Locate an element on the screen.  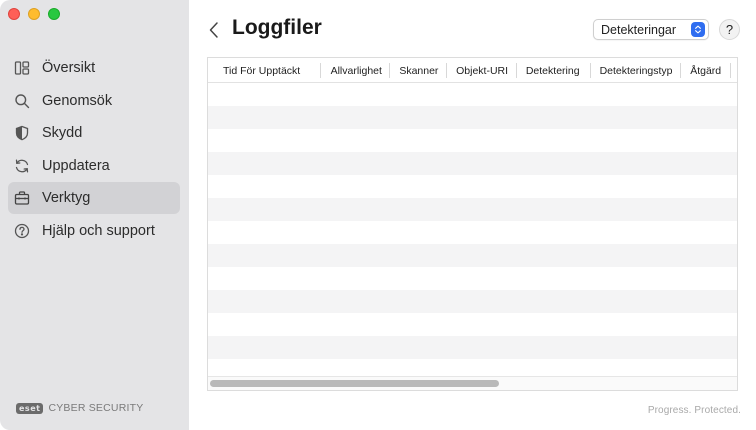
back-button is located at coordinates (214, 30).